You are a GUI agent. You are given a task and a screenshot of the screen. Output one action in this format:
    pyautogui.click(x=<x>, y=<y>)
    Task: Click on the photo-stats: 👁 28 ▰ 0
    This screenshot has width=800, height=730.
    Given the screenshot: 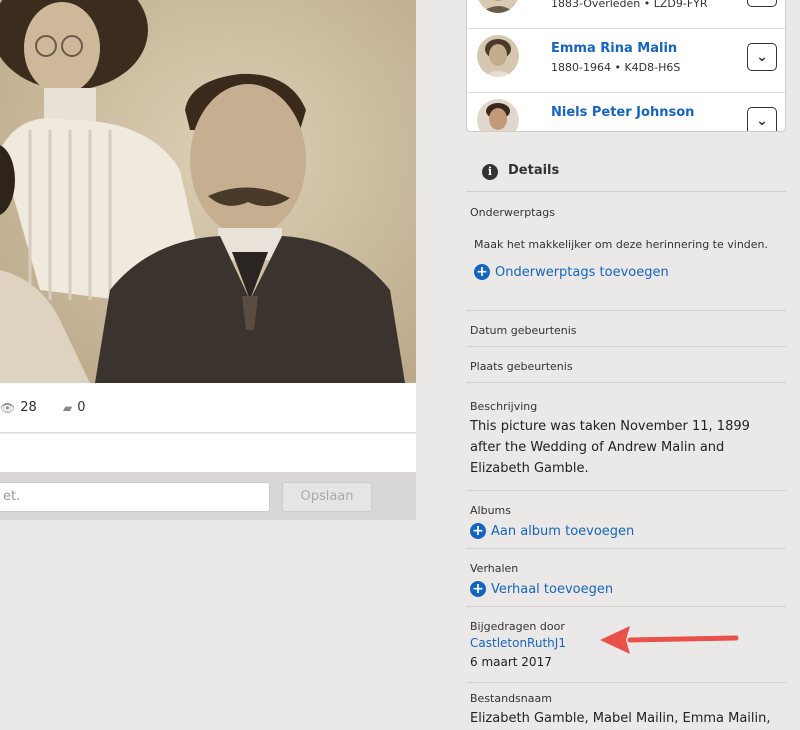 What is the action you would take?
    pyautogui.click(x=208, y=408)
    